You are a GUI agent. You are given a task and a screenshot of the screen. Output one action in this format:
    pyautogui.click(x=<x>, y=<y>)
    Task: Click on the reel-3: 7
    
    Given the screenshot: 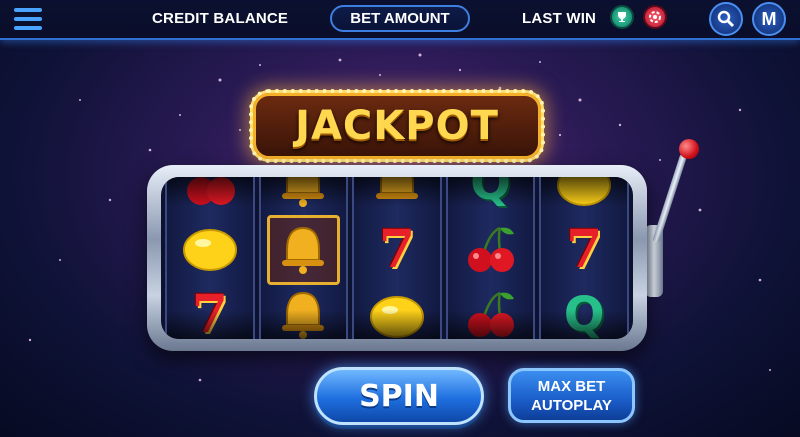 What is the action you would take?
    pyautogui.click(x=397, y=258)
    